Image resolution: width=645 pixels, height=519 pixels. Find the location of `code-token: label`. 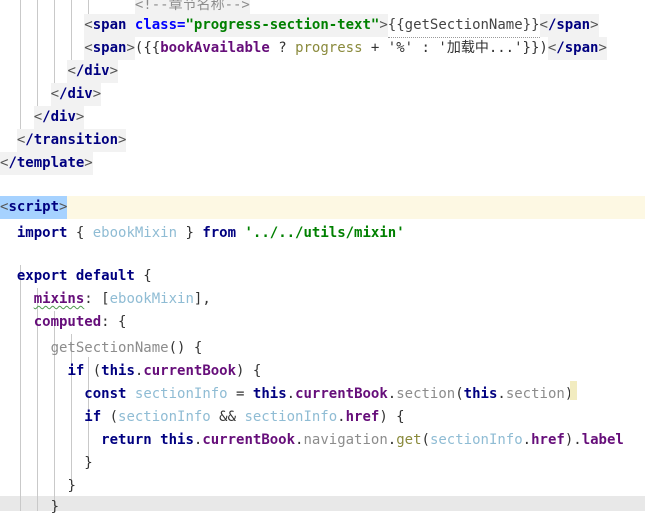

code-token: label is located at coordinates (602, 440).